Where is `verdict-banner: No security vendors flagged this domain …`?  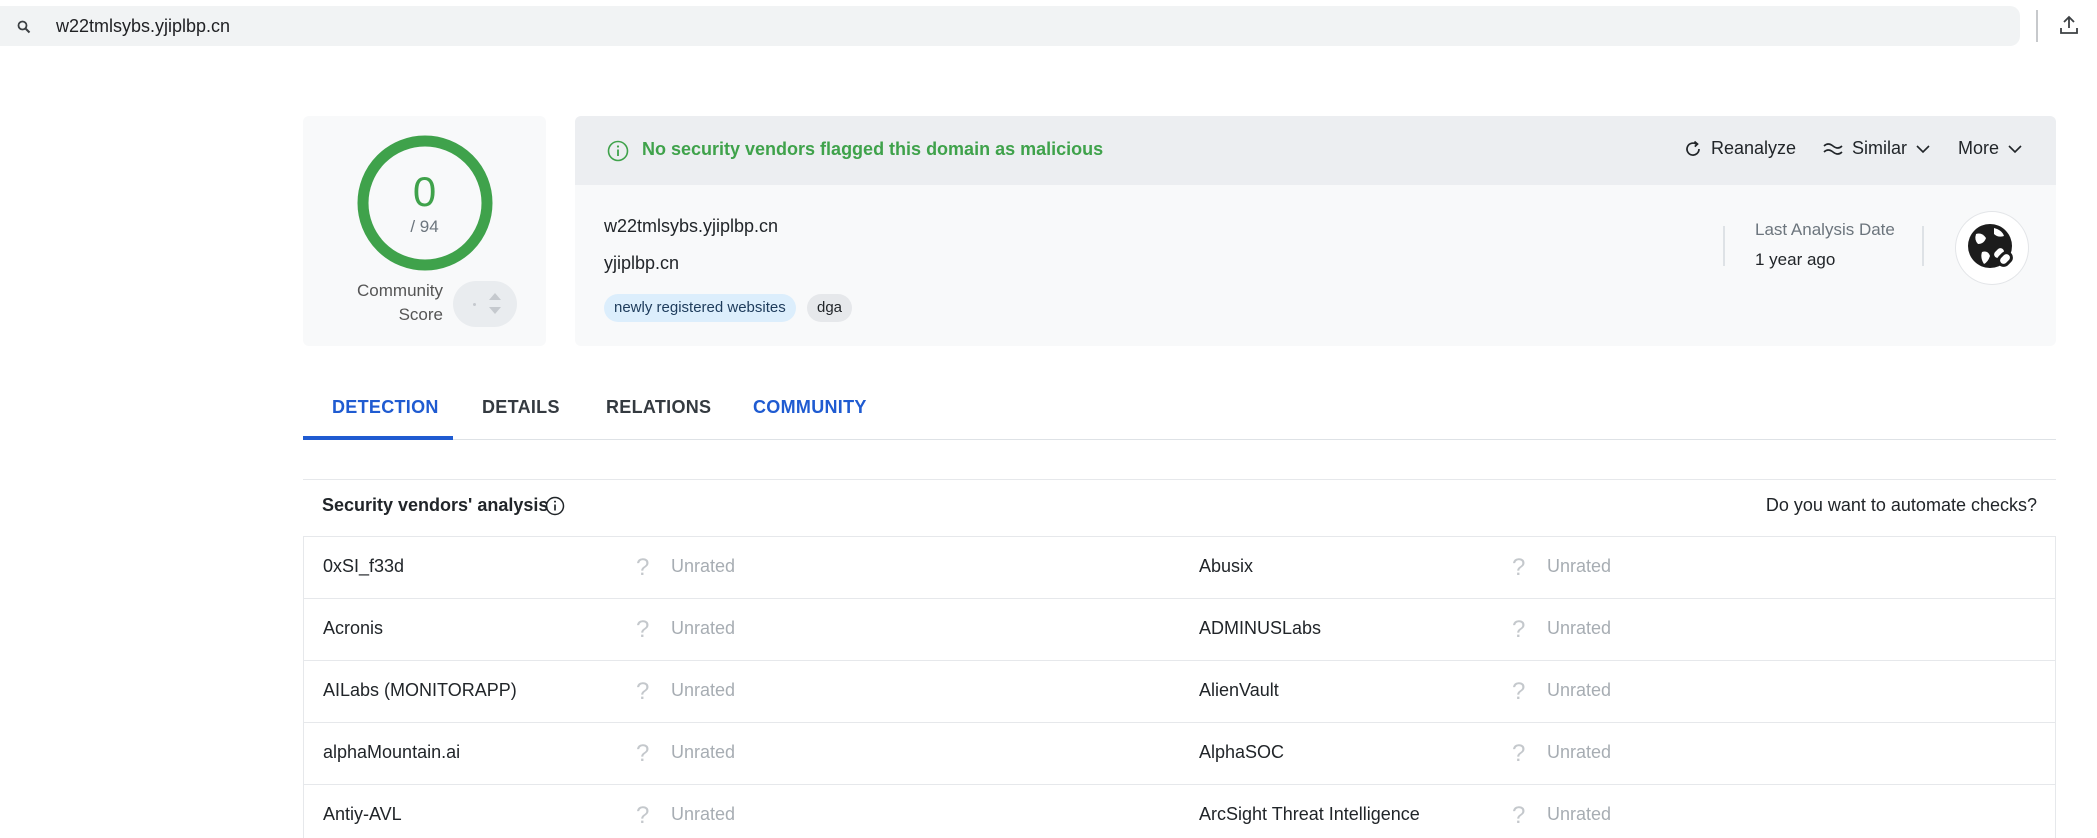
verdict-banner: No security vendors flagged this domain … is located at coordinates (1315, 150).